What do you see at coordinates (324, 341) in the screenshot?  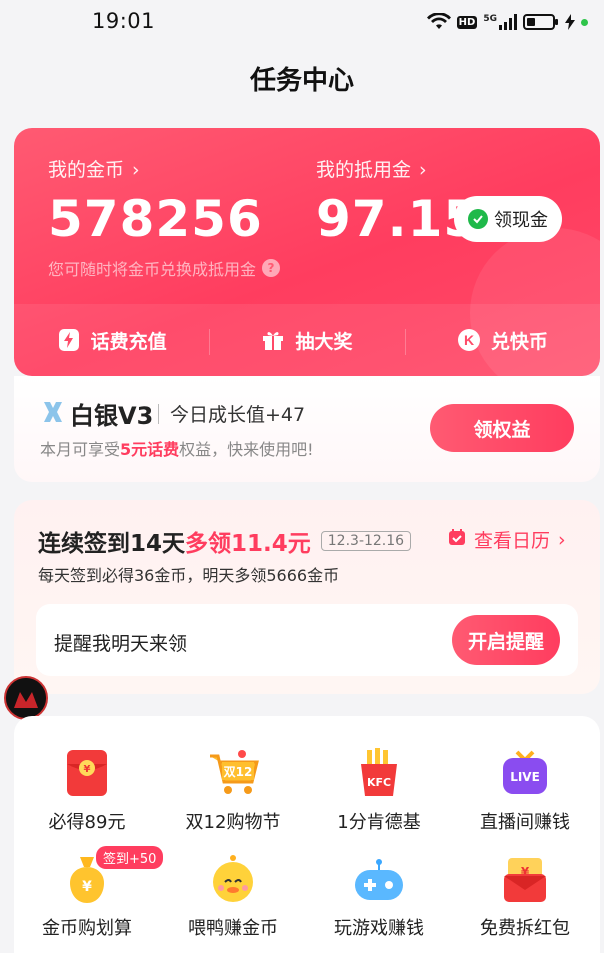 I see `lottery-label: 抽大奖` at bounding box center [324, 341].